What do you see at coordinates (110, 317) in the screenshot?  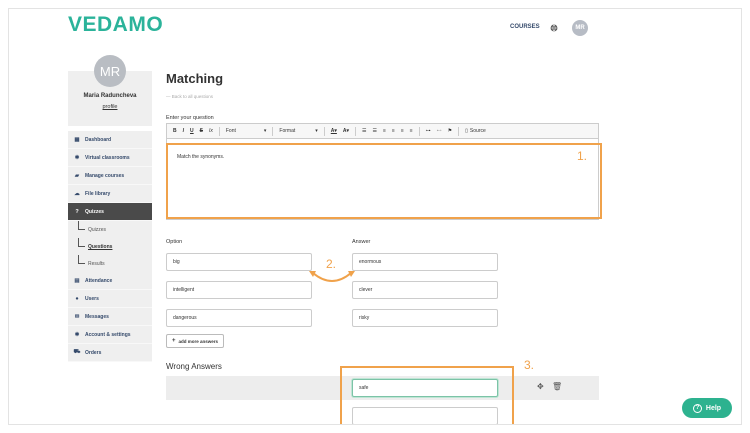 I see `sidebar-item-messages: ✉ Messages` at bounding box center [110, 317].